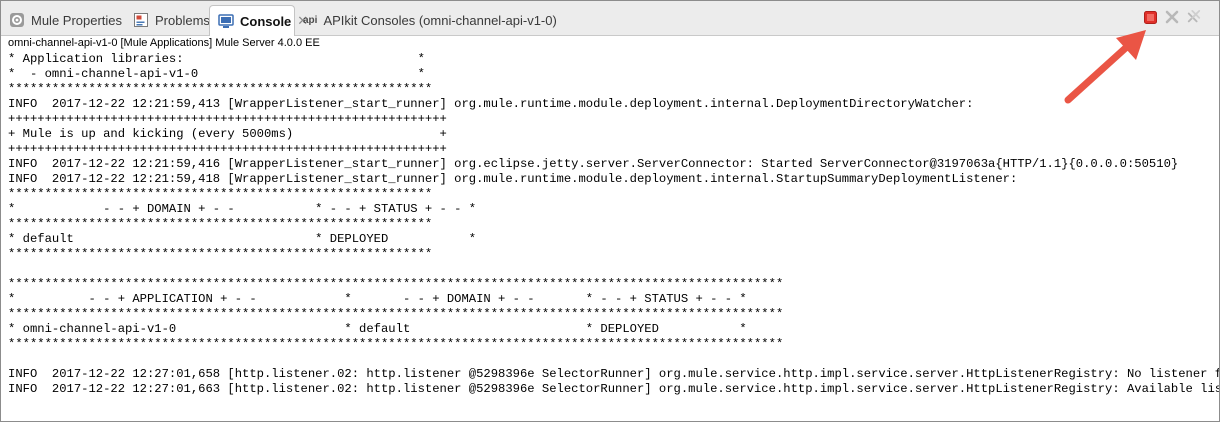 Image resolution: width=1220 pixels, height=422 pixels. I want to click on gear-icon, so click(17, 20).